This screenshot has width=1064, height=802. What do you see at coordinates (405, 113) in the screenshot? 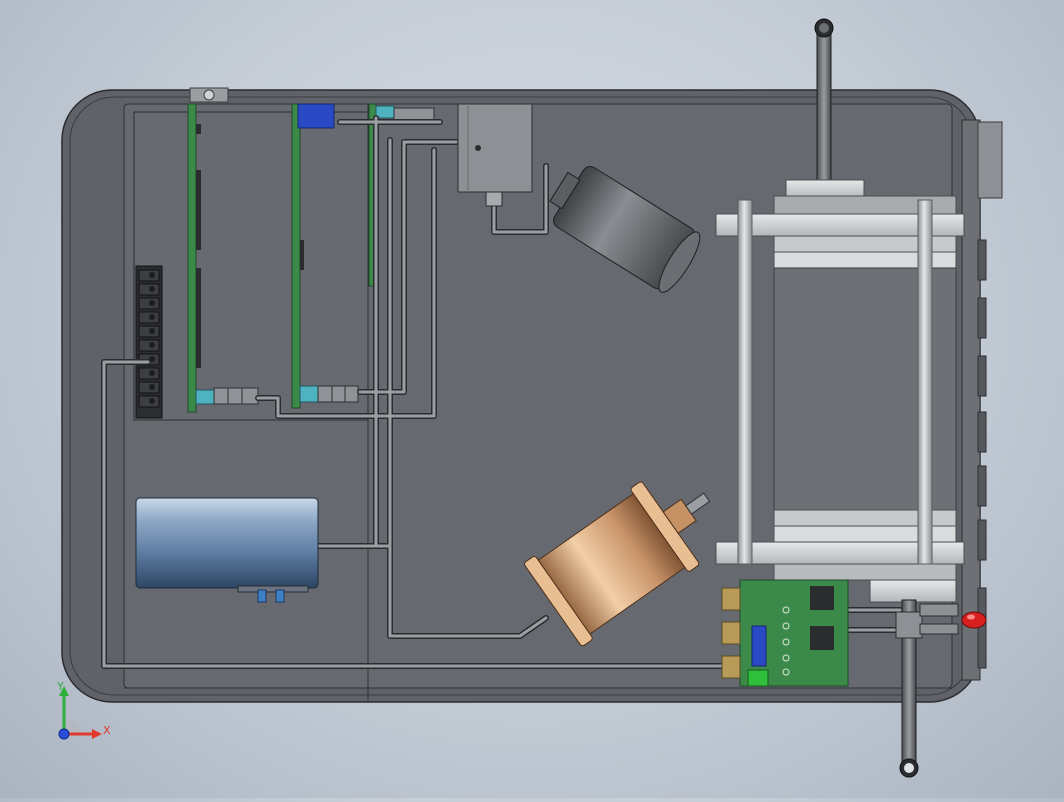
I see `cyan-connector-top` at bounding box center [405, 113].